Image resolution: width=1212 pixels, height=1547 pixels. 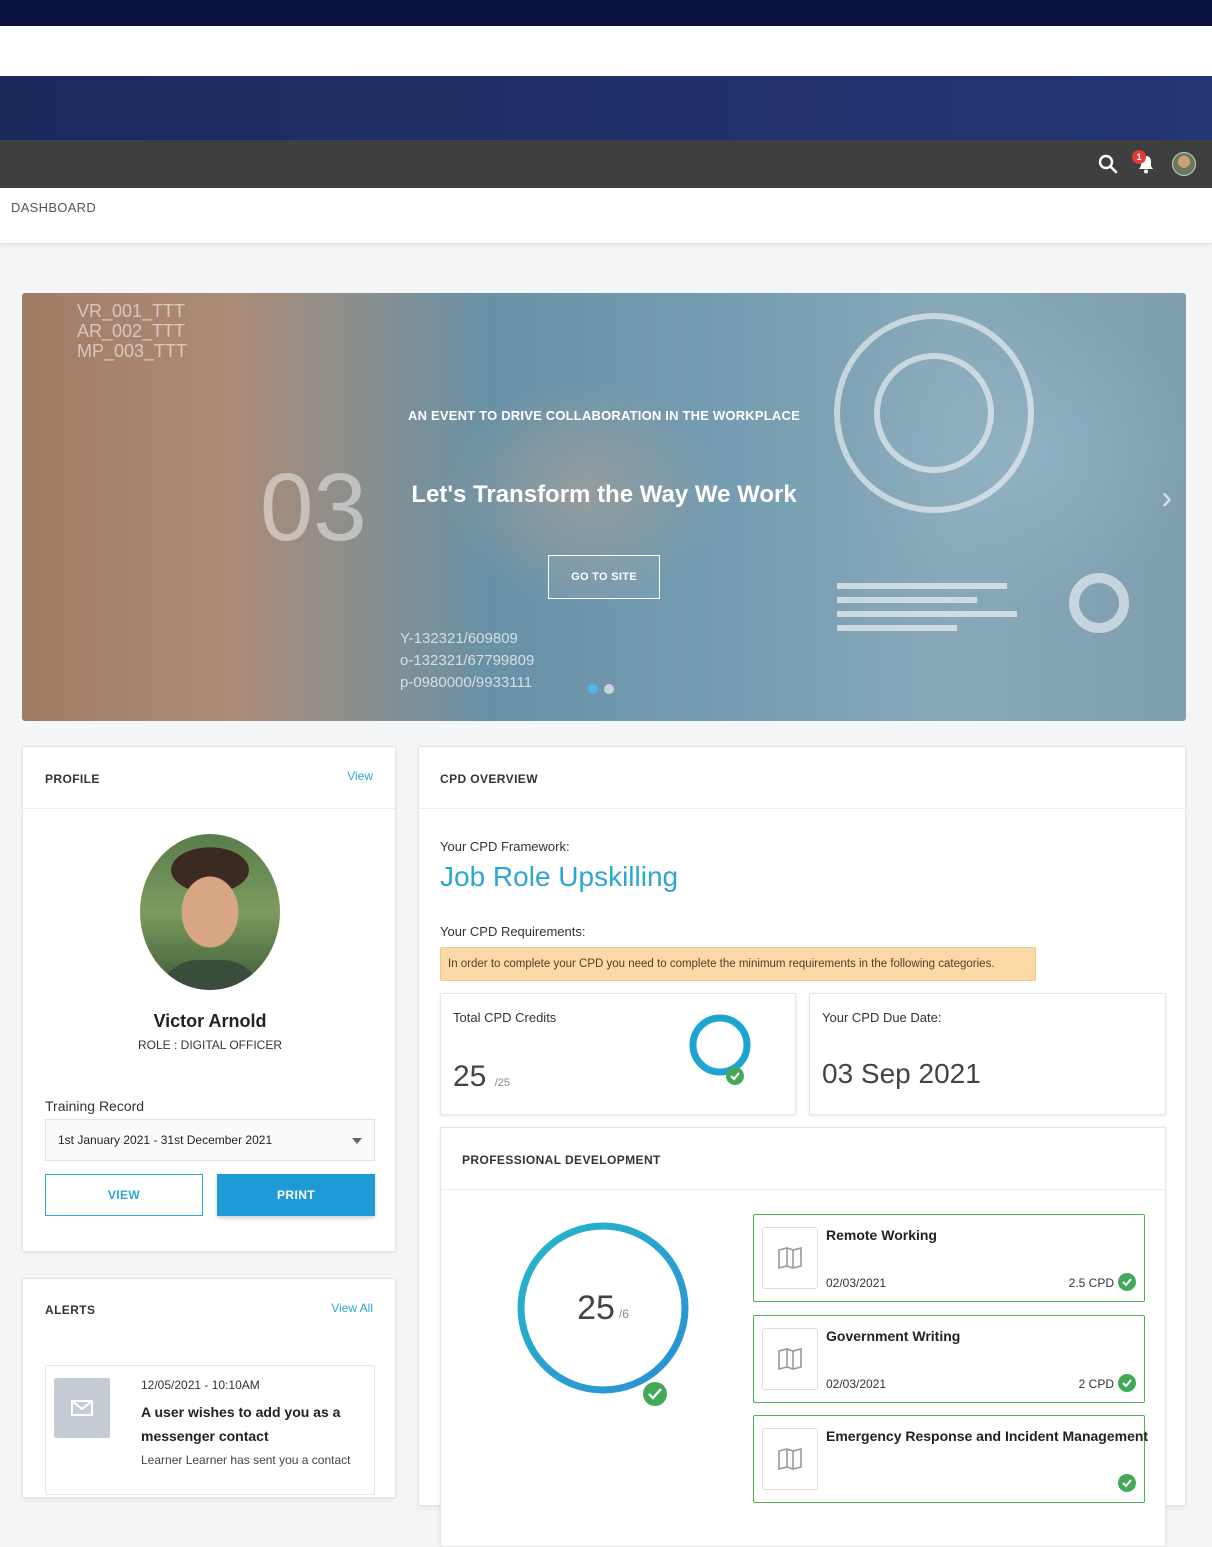 What do you see at coordinates (932, 611) in the screenshot?
I see `hero-hud-bars` at bounding box center [932, 611].